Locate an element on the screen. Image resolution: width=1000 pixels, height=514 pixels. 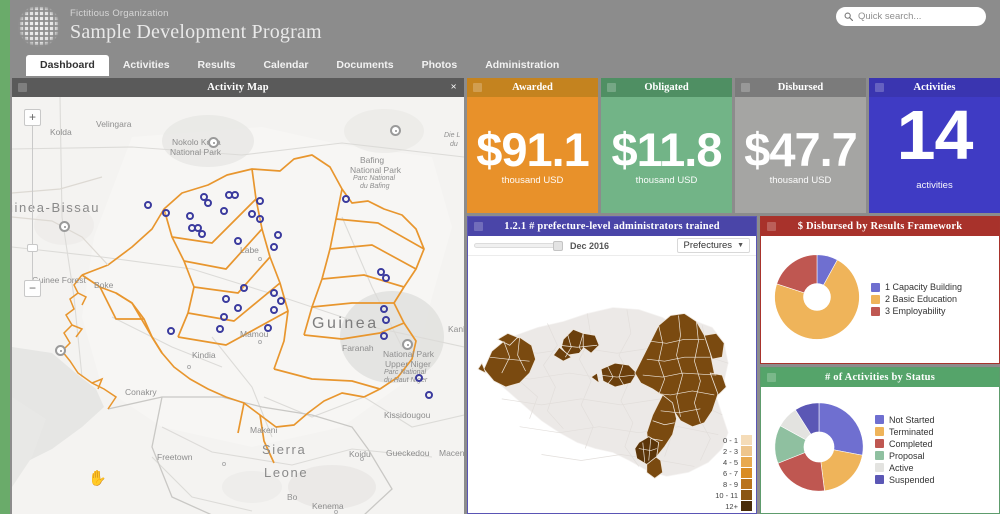
time-slider is located at coordinates (518, 246).